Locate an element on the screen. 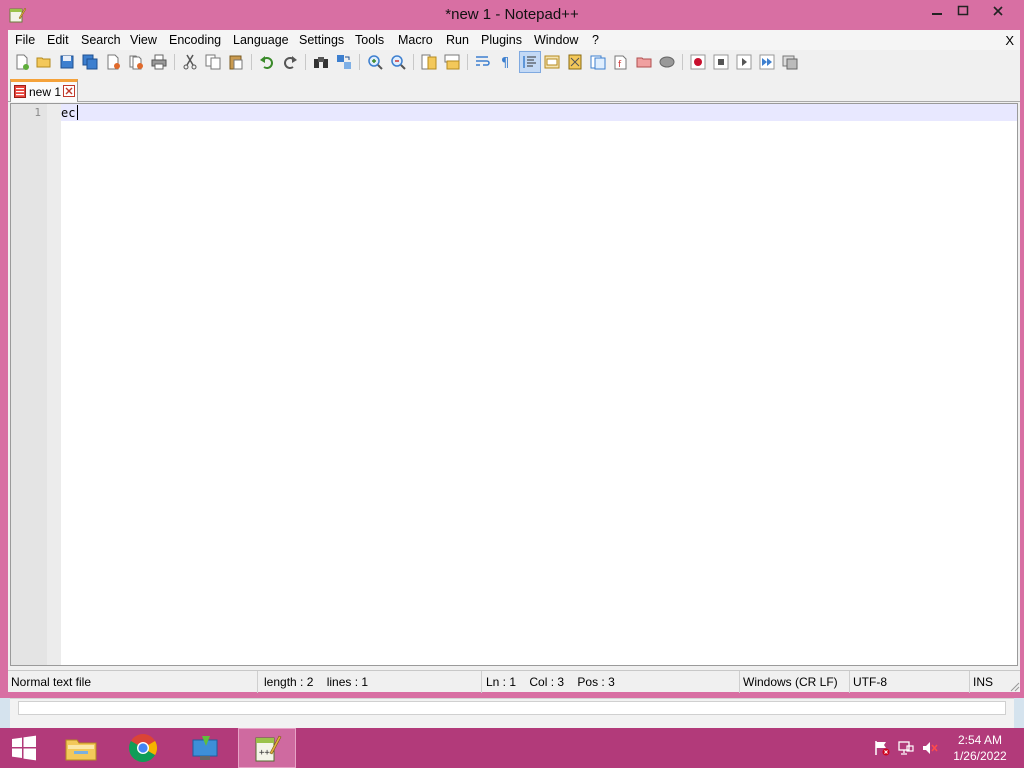 This screenshot has height=768, width=1024. close-file-icon is located at coordinates (113, 62).